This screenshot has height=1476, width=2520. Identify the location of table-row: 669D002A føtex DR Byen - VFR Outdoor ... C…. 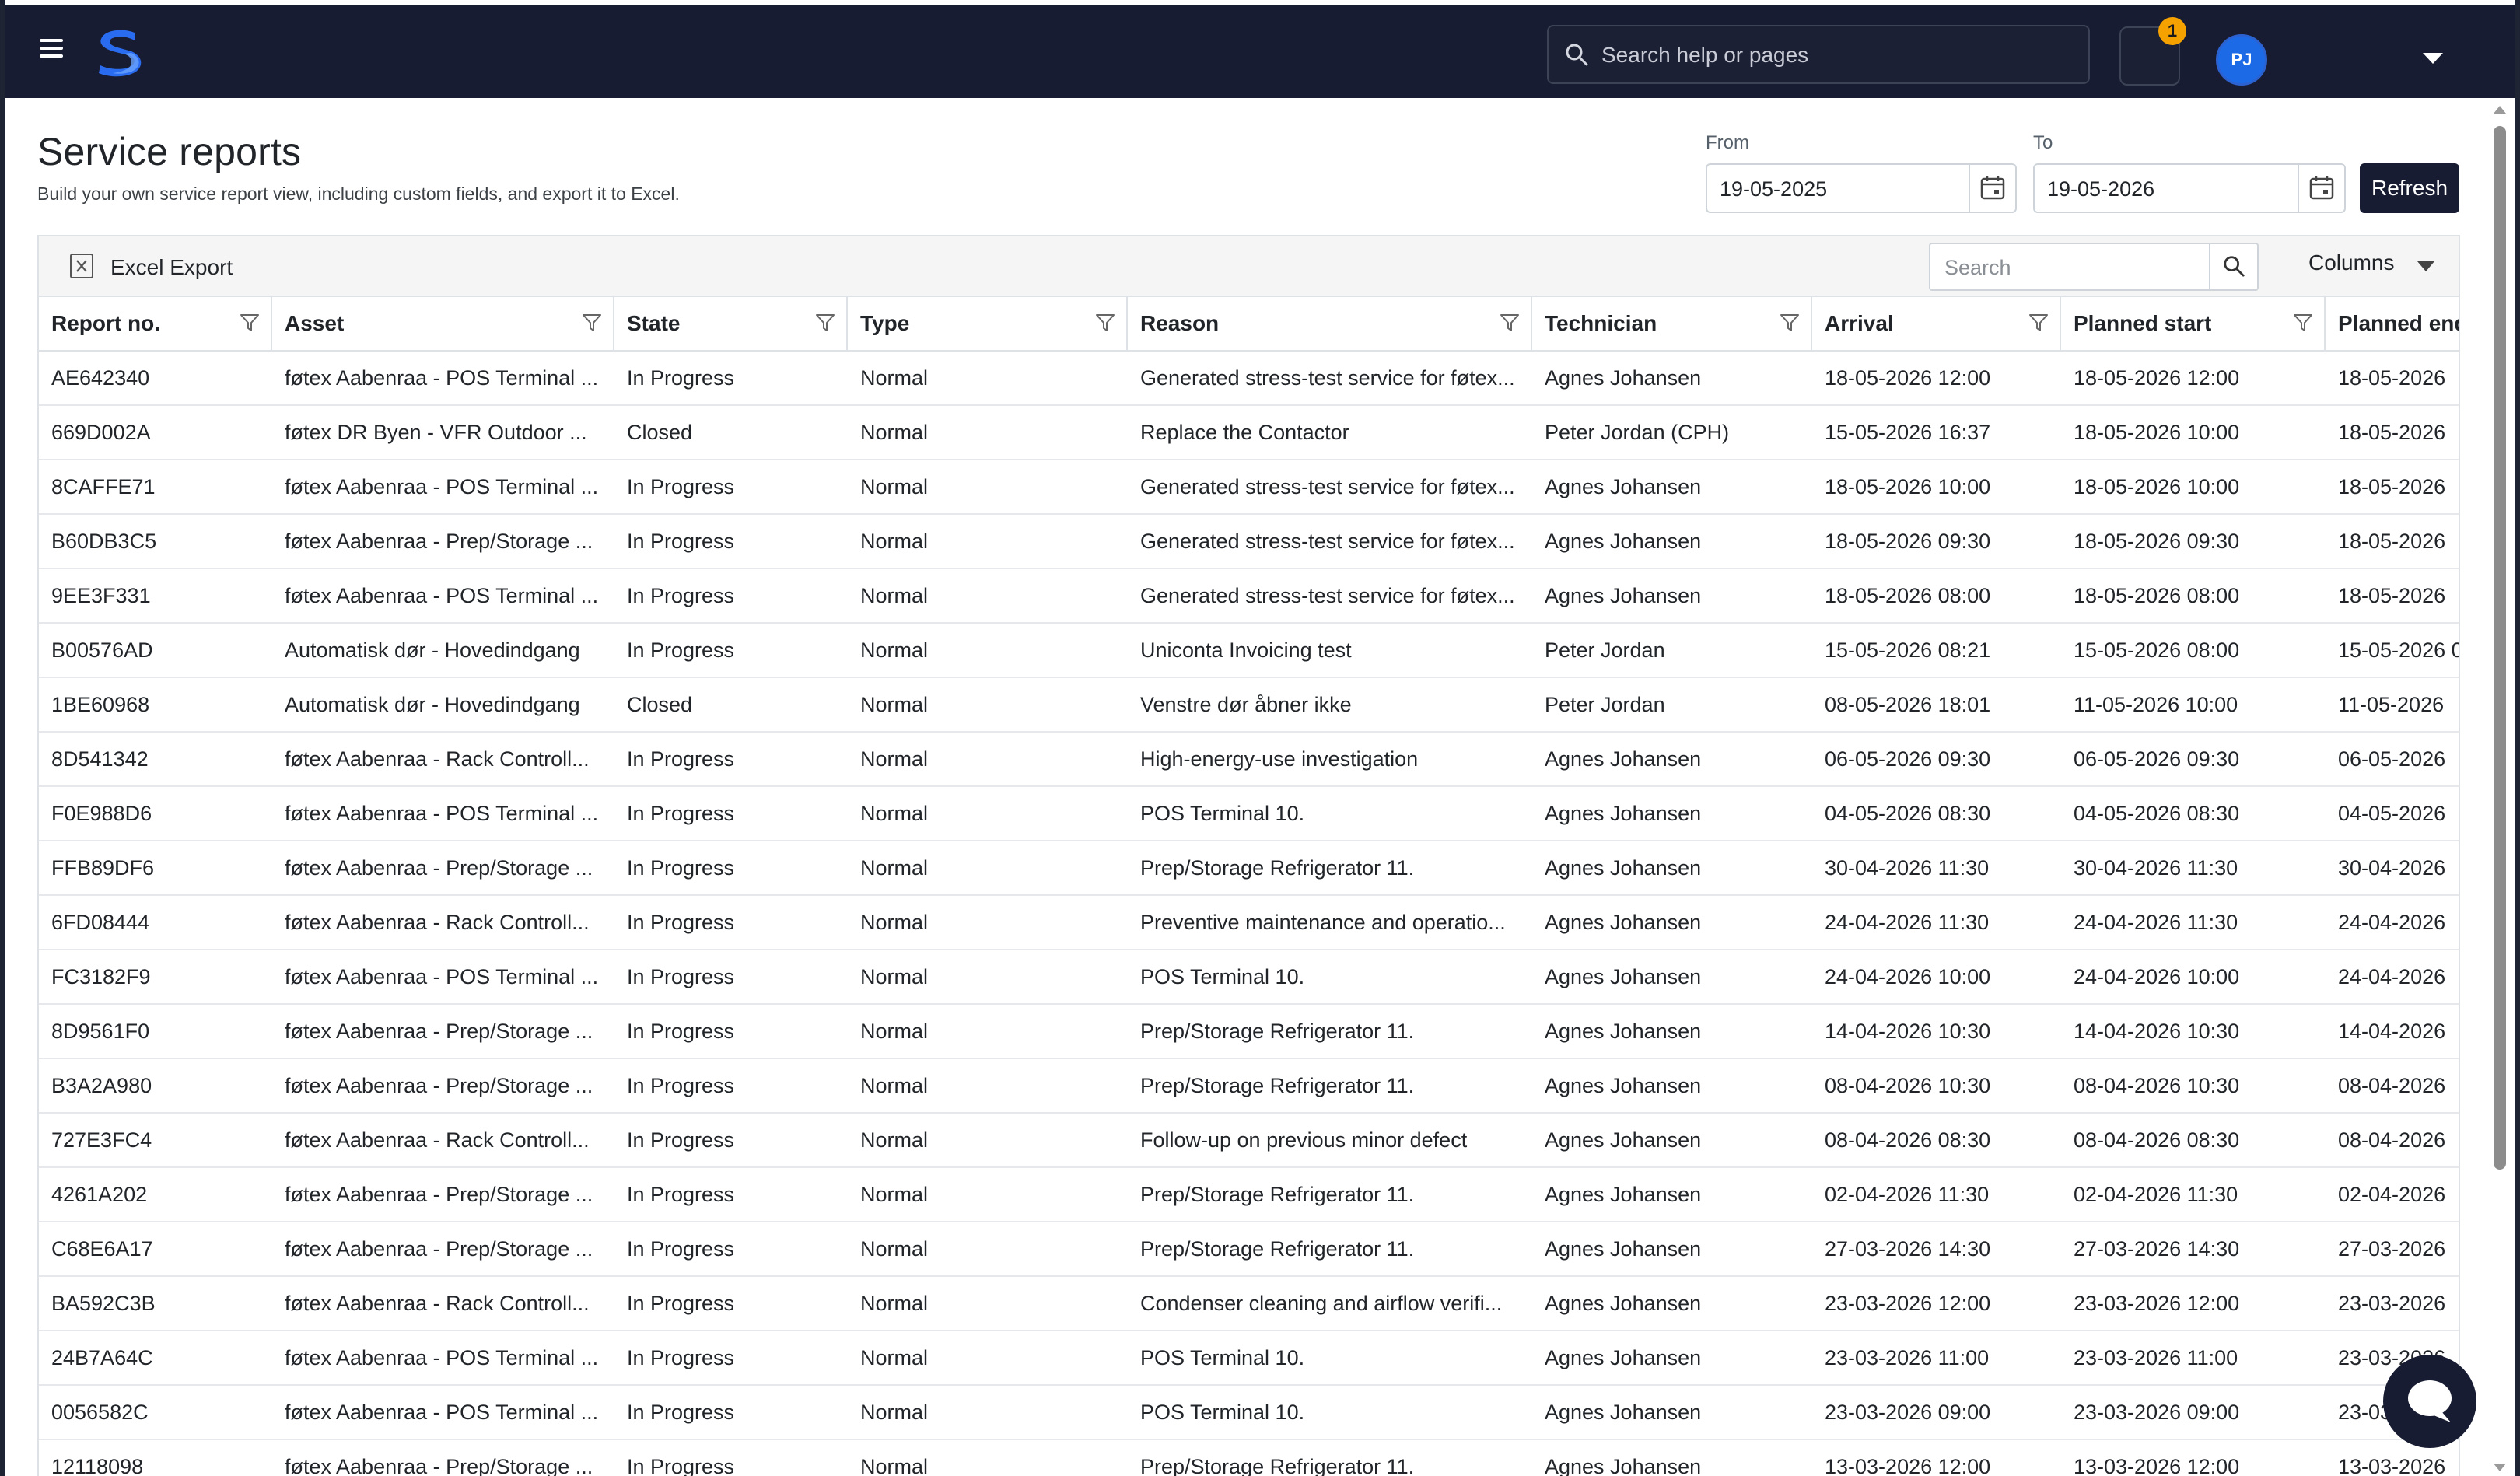
(1249, 433).